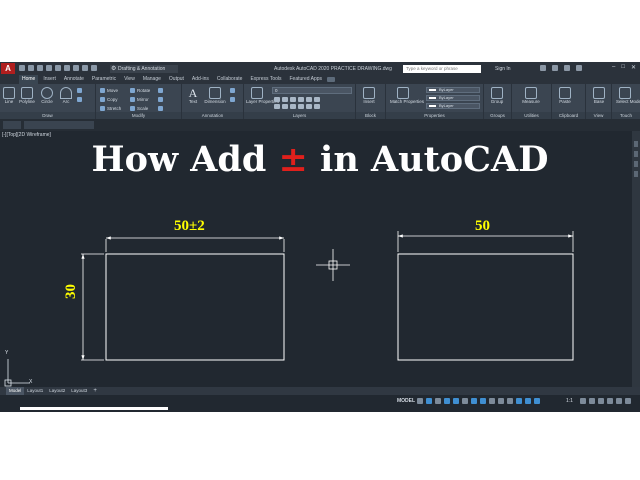 The width and height of the screenshot is (640, 480). What do you see at coordinates (369, 96) in the screenshot?
I see `insert-tool: Insert` at bounding box center [369, 96].